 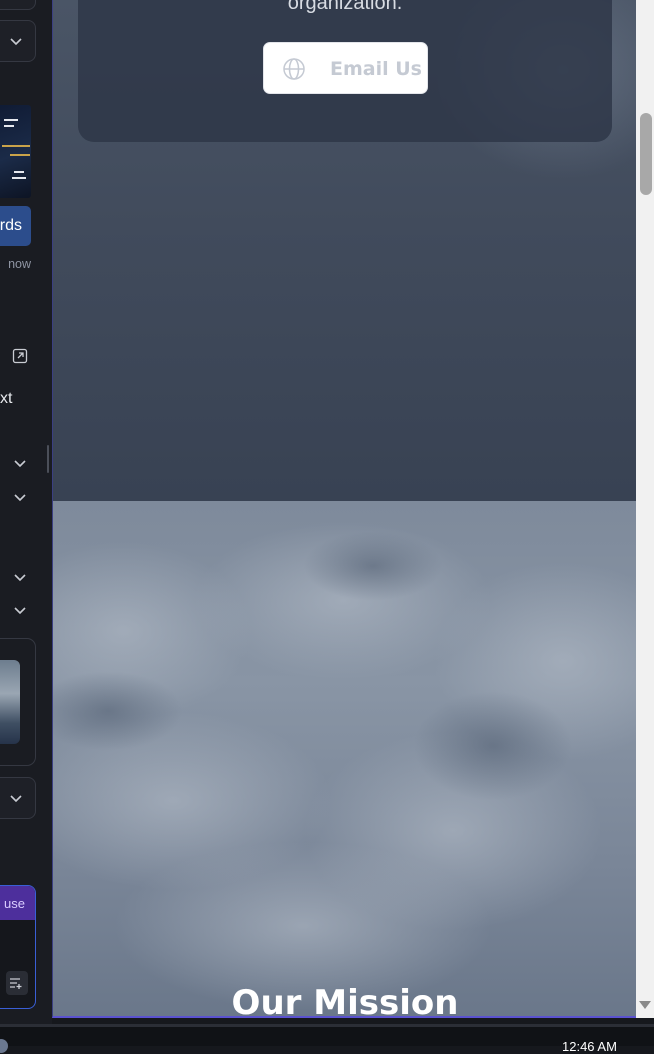 I want to click on filter-list-button, so click(x=17, y=983).